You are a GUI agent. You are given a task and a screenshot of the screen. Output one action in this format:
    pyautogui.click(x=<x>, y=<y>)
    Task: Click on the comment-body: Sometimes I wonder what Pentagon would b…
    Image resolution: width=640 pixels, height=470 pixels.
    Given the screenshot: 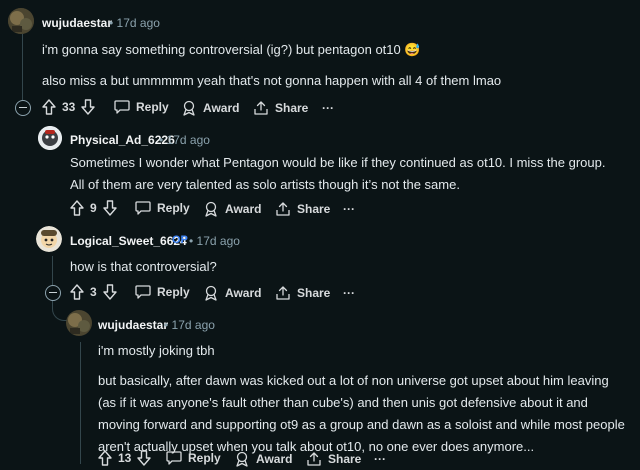 What is the action you would take?
    pyautogui.click(x=338, y=173)
    